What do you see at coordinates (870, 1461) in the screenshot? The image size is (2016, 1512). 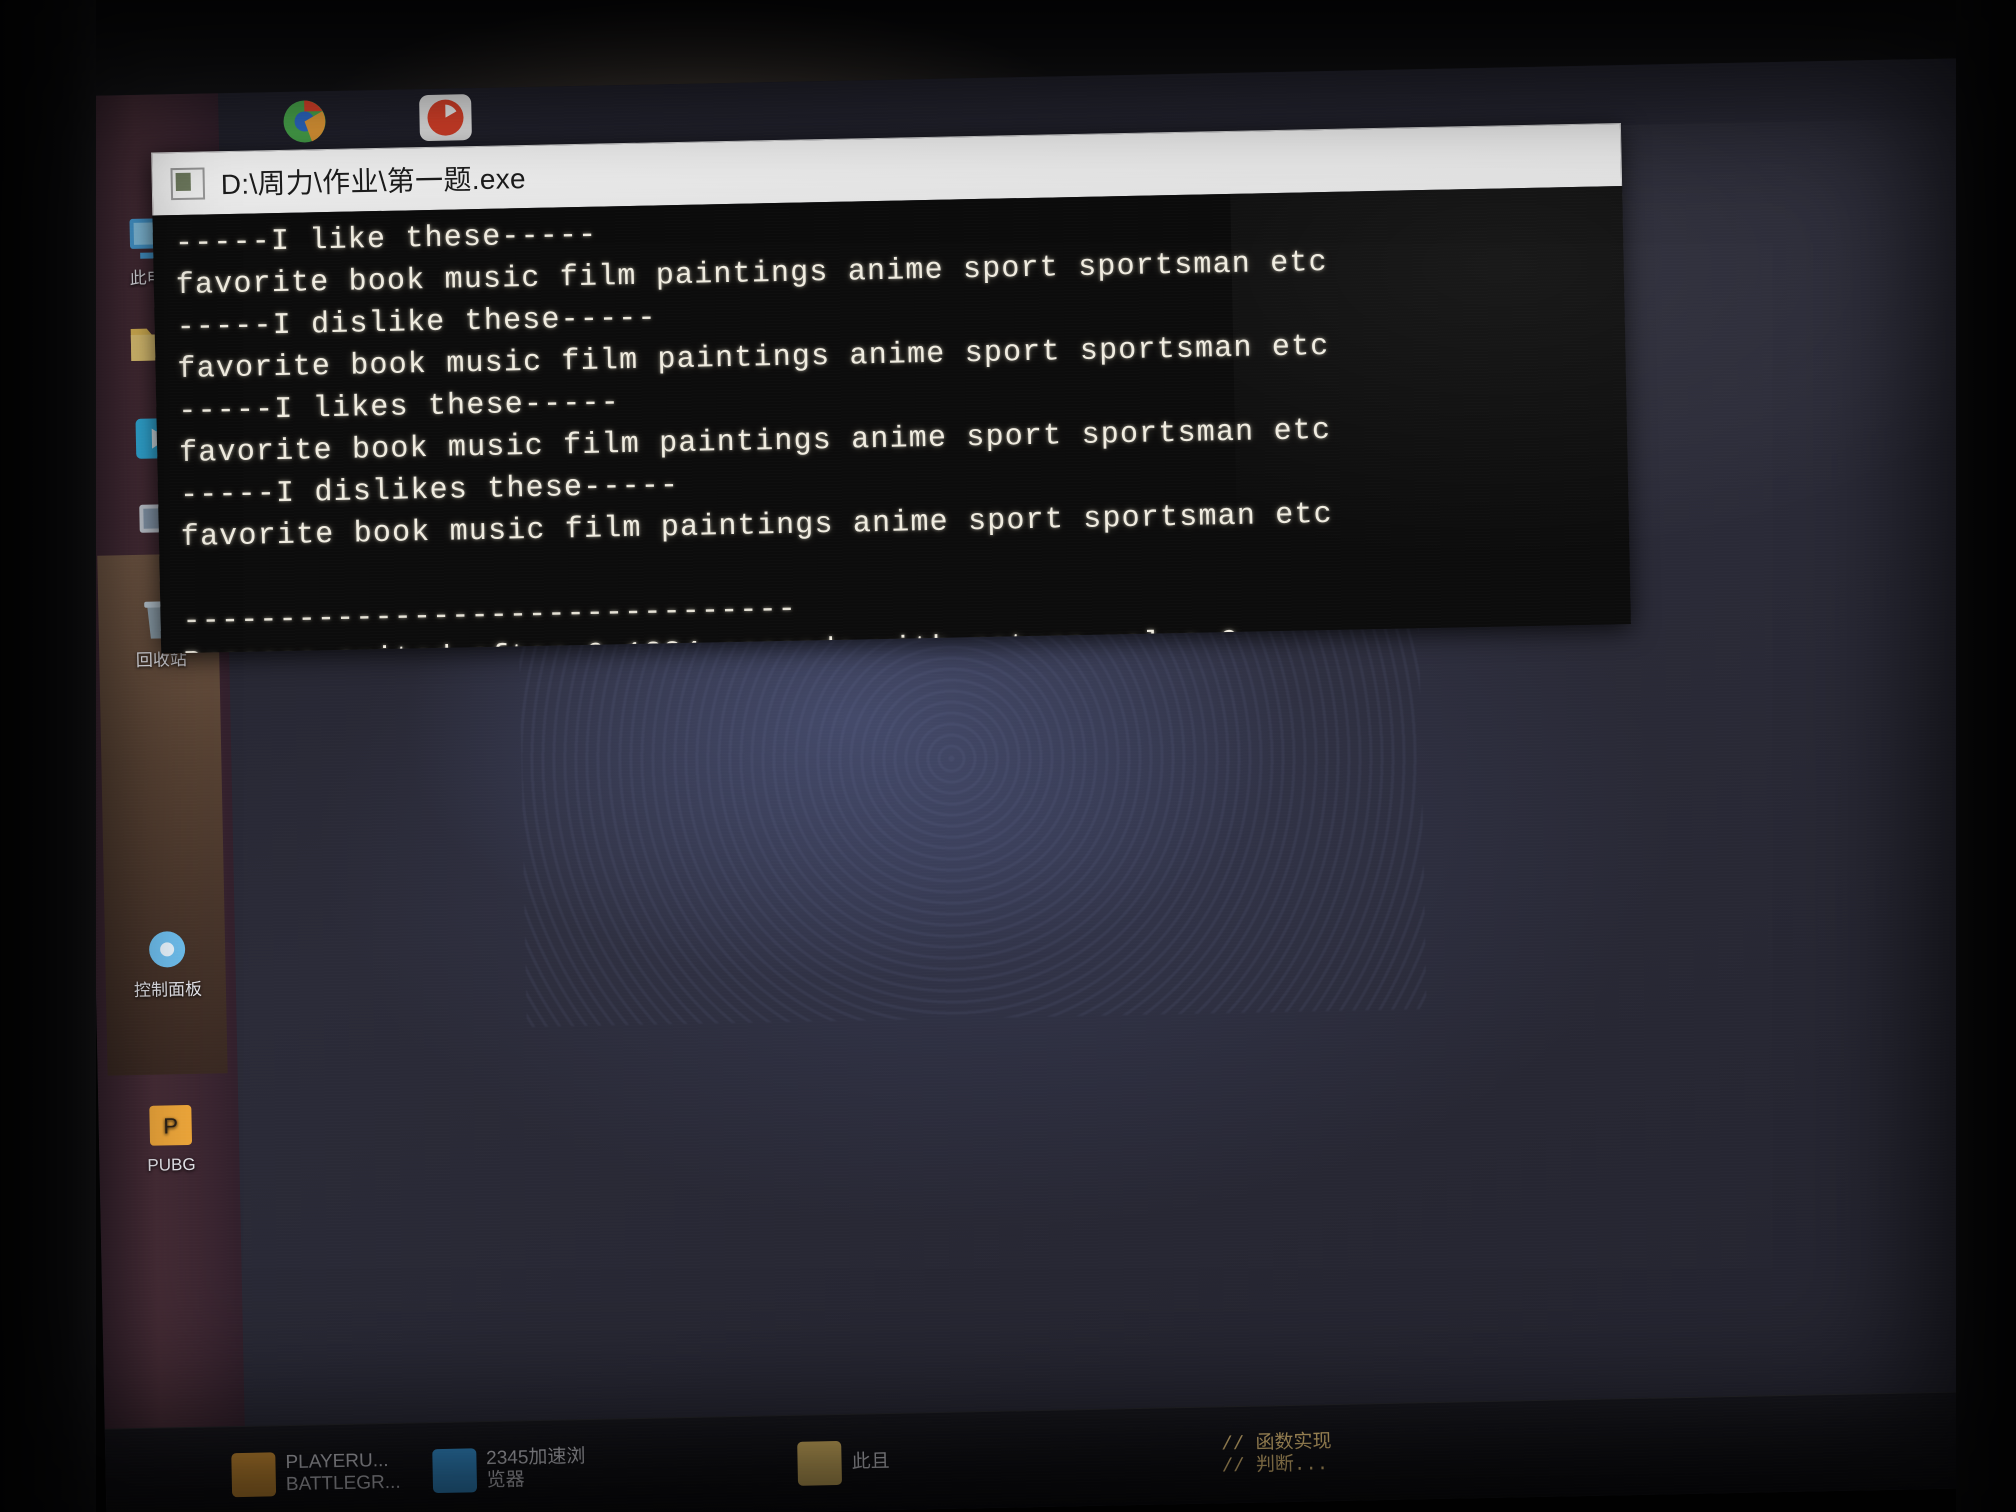 I see `taskbar-item-label: 此且` at bounding box center [870, 1461].